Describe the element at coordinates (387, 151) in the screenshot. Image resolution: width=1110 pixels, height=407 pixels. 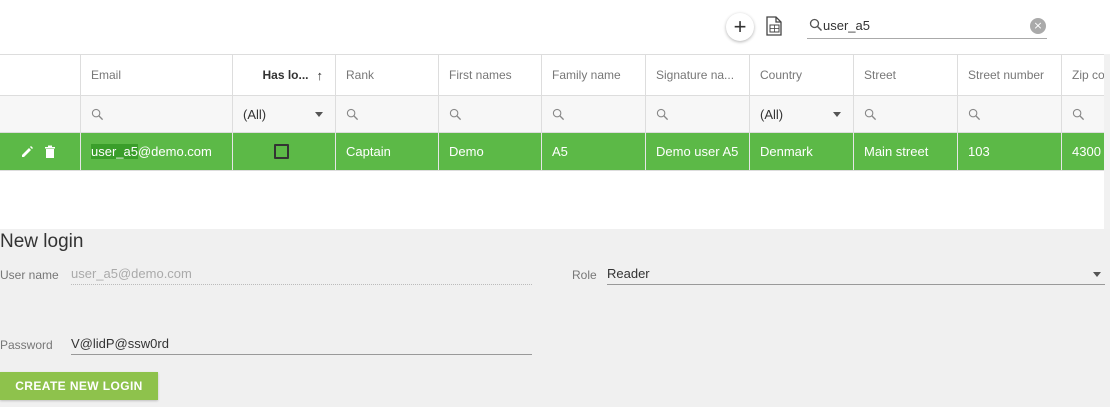
I see `cell-rank: Captain` at that location.